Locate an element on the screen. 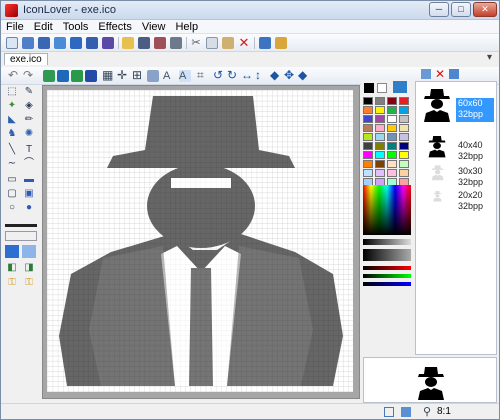  layers-icon: ◧ is located at coordinates (12, 267).